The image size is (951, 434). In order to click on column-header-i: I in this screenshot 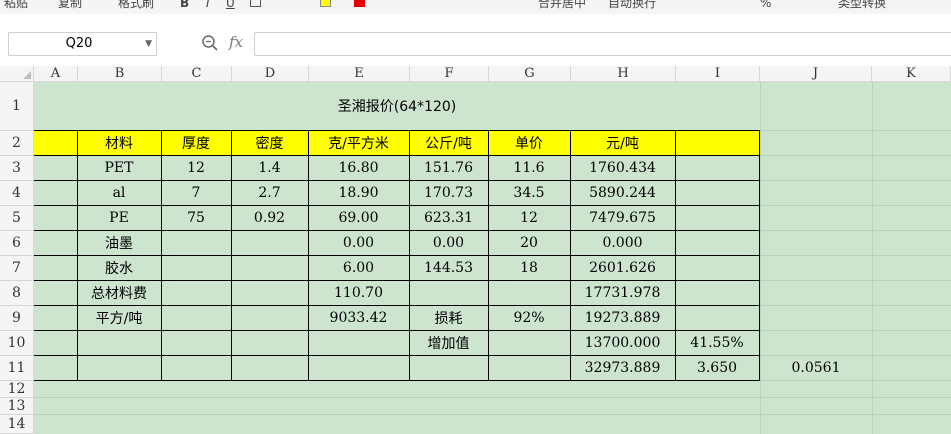, I will do `click(718, 74)`.